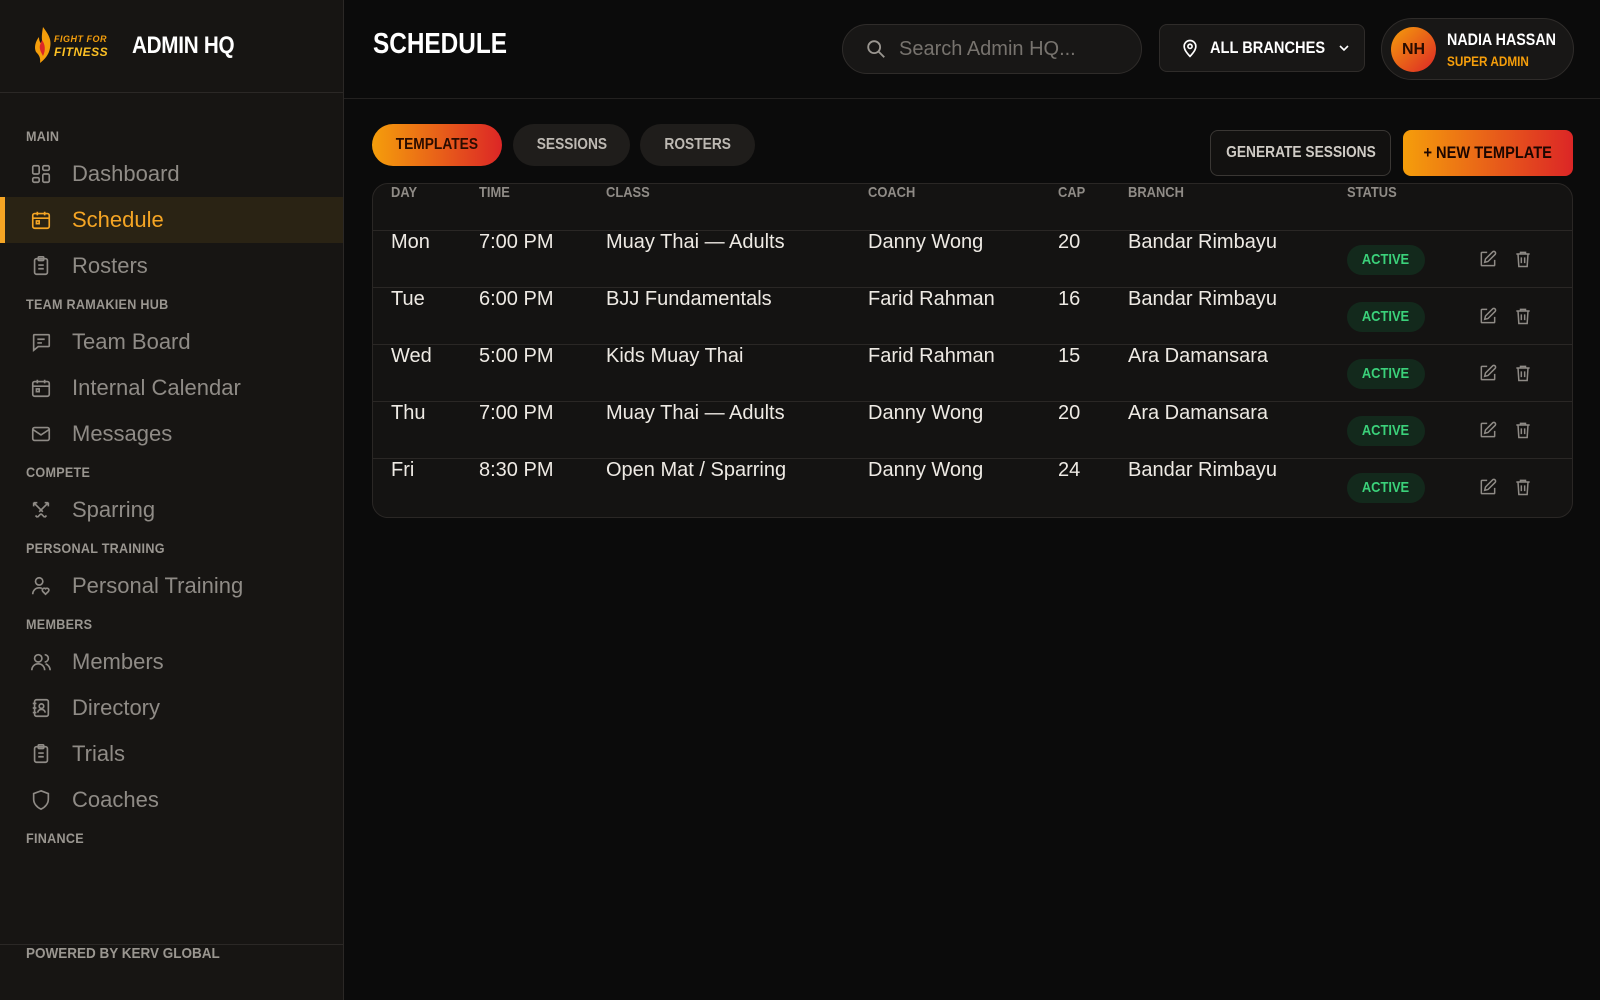  I want to click on cell-cap: 20, so click(1069, 413).